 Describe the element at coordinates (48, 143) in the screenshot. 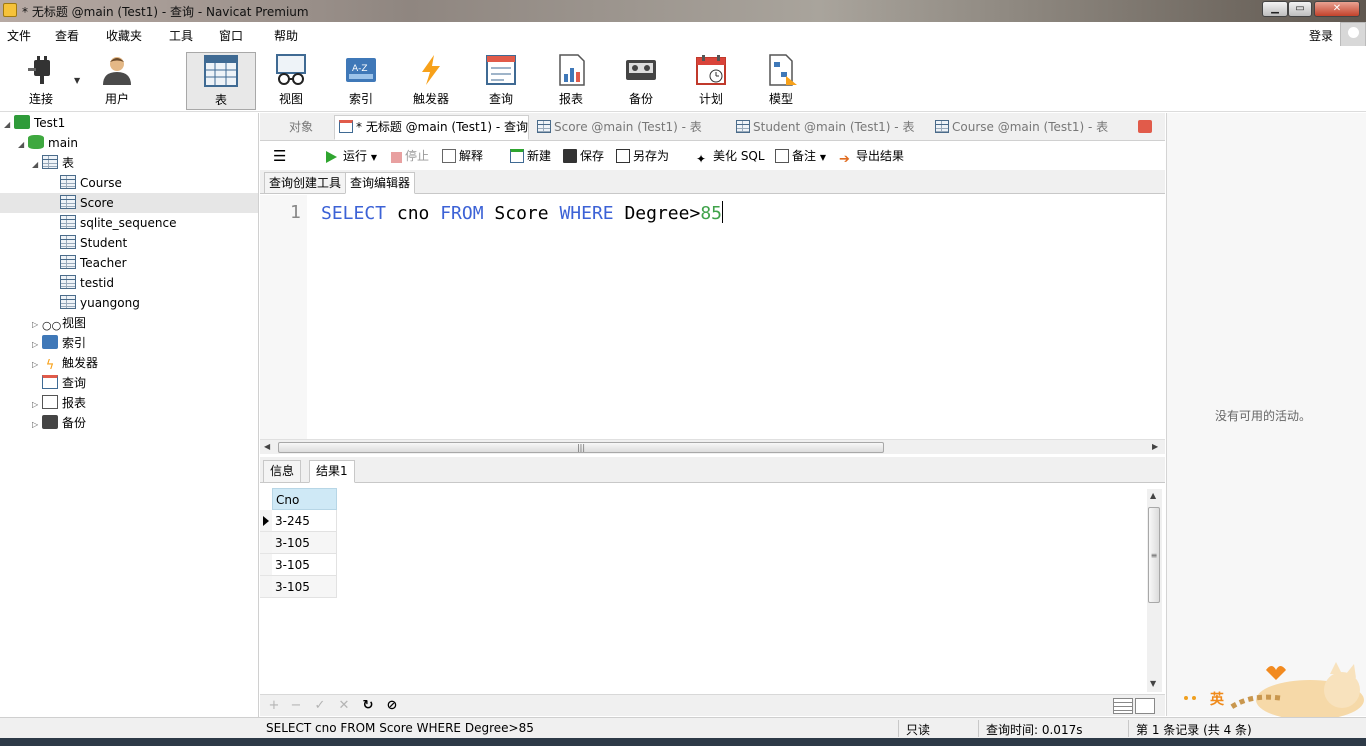

I see `tree-database-main: ◢ main` at that location.